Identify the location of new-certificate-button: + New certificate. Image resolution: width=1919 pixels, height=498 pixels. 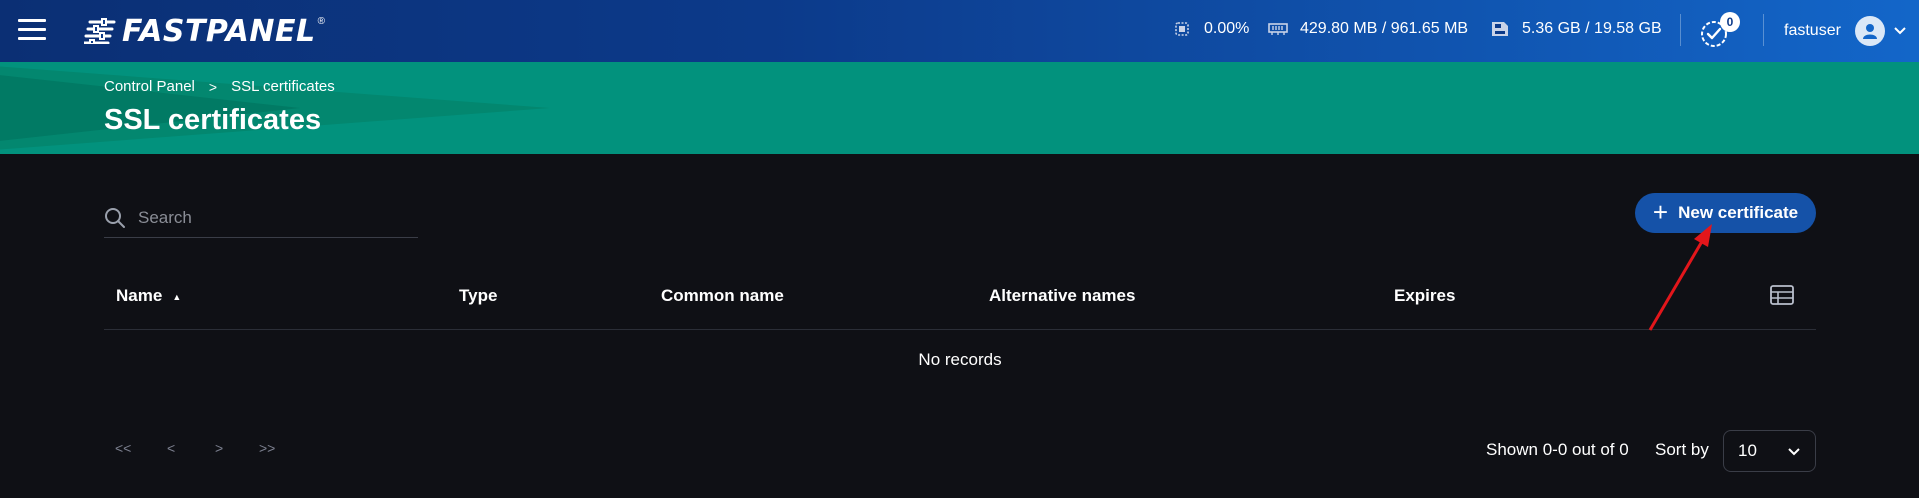
(1725, 213).